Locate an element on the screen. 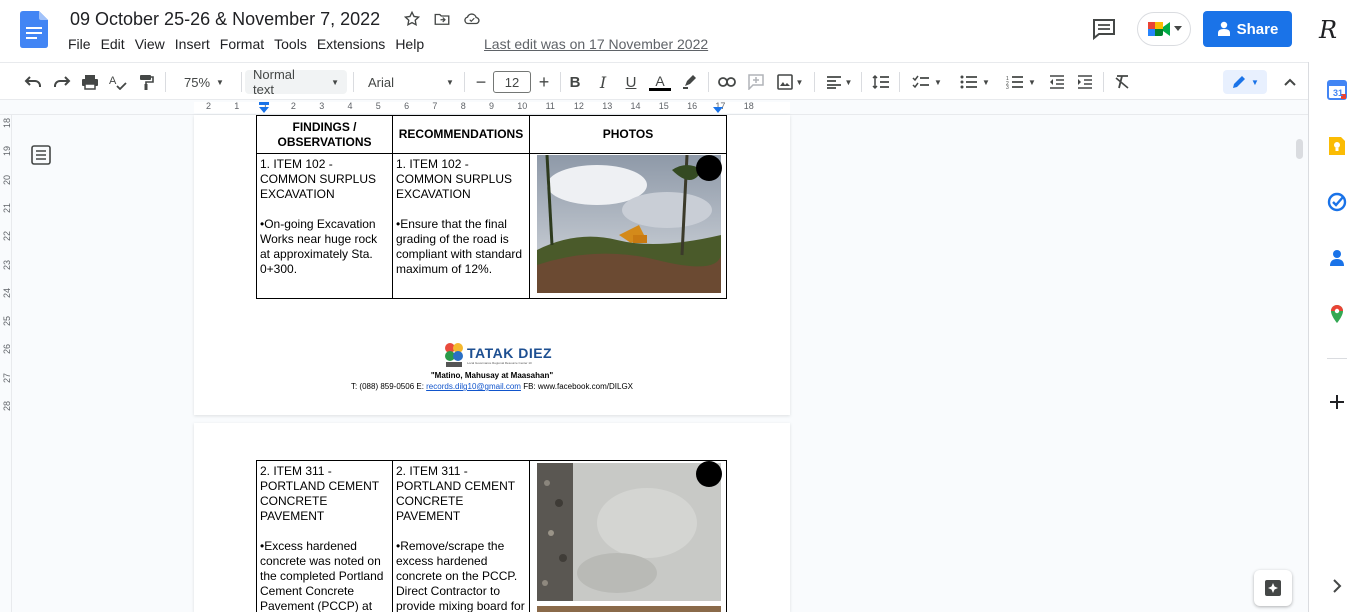 The image size is (1364, 612). contacts-icon is located at coordinates (1337, 258).